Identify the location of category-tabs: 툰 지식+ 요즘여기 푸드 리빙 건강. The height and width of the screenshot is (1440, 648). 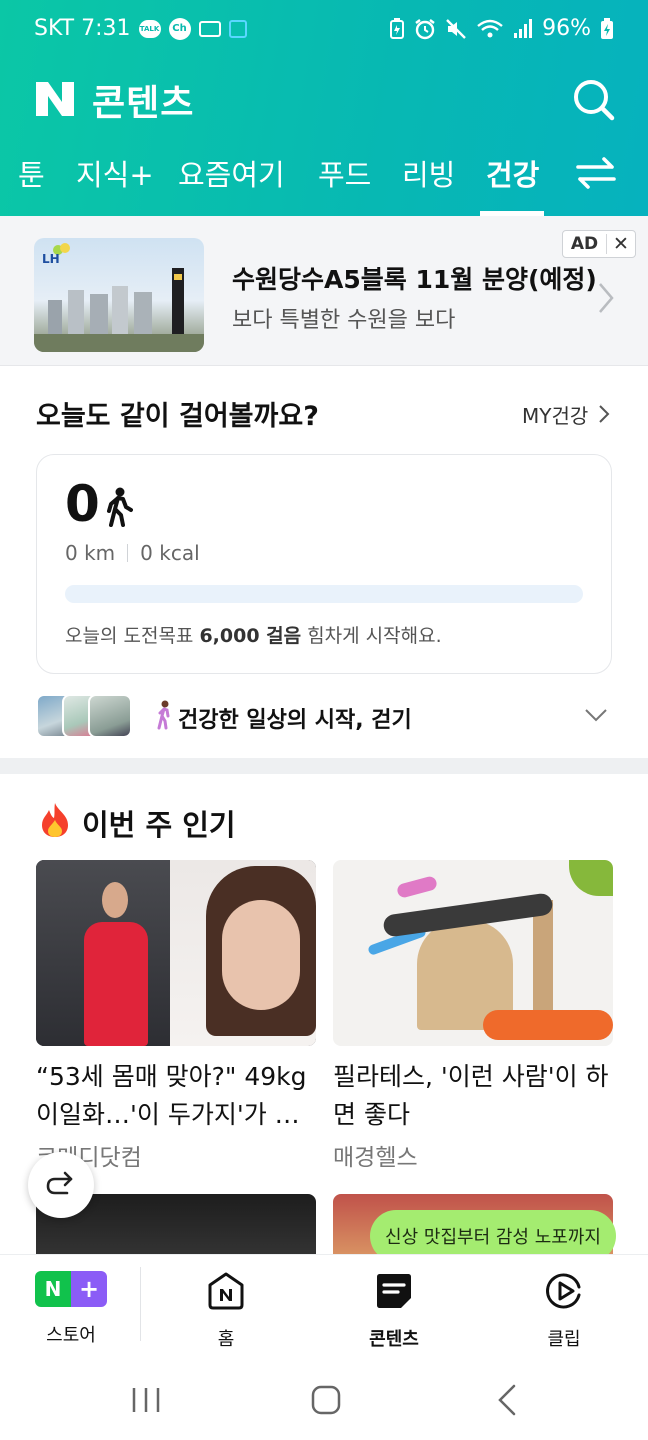
(324, 178).